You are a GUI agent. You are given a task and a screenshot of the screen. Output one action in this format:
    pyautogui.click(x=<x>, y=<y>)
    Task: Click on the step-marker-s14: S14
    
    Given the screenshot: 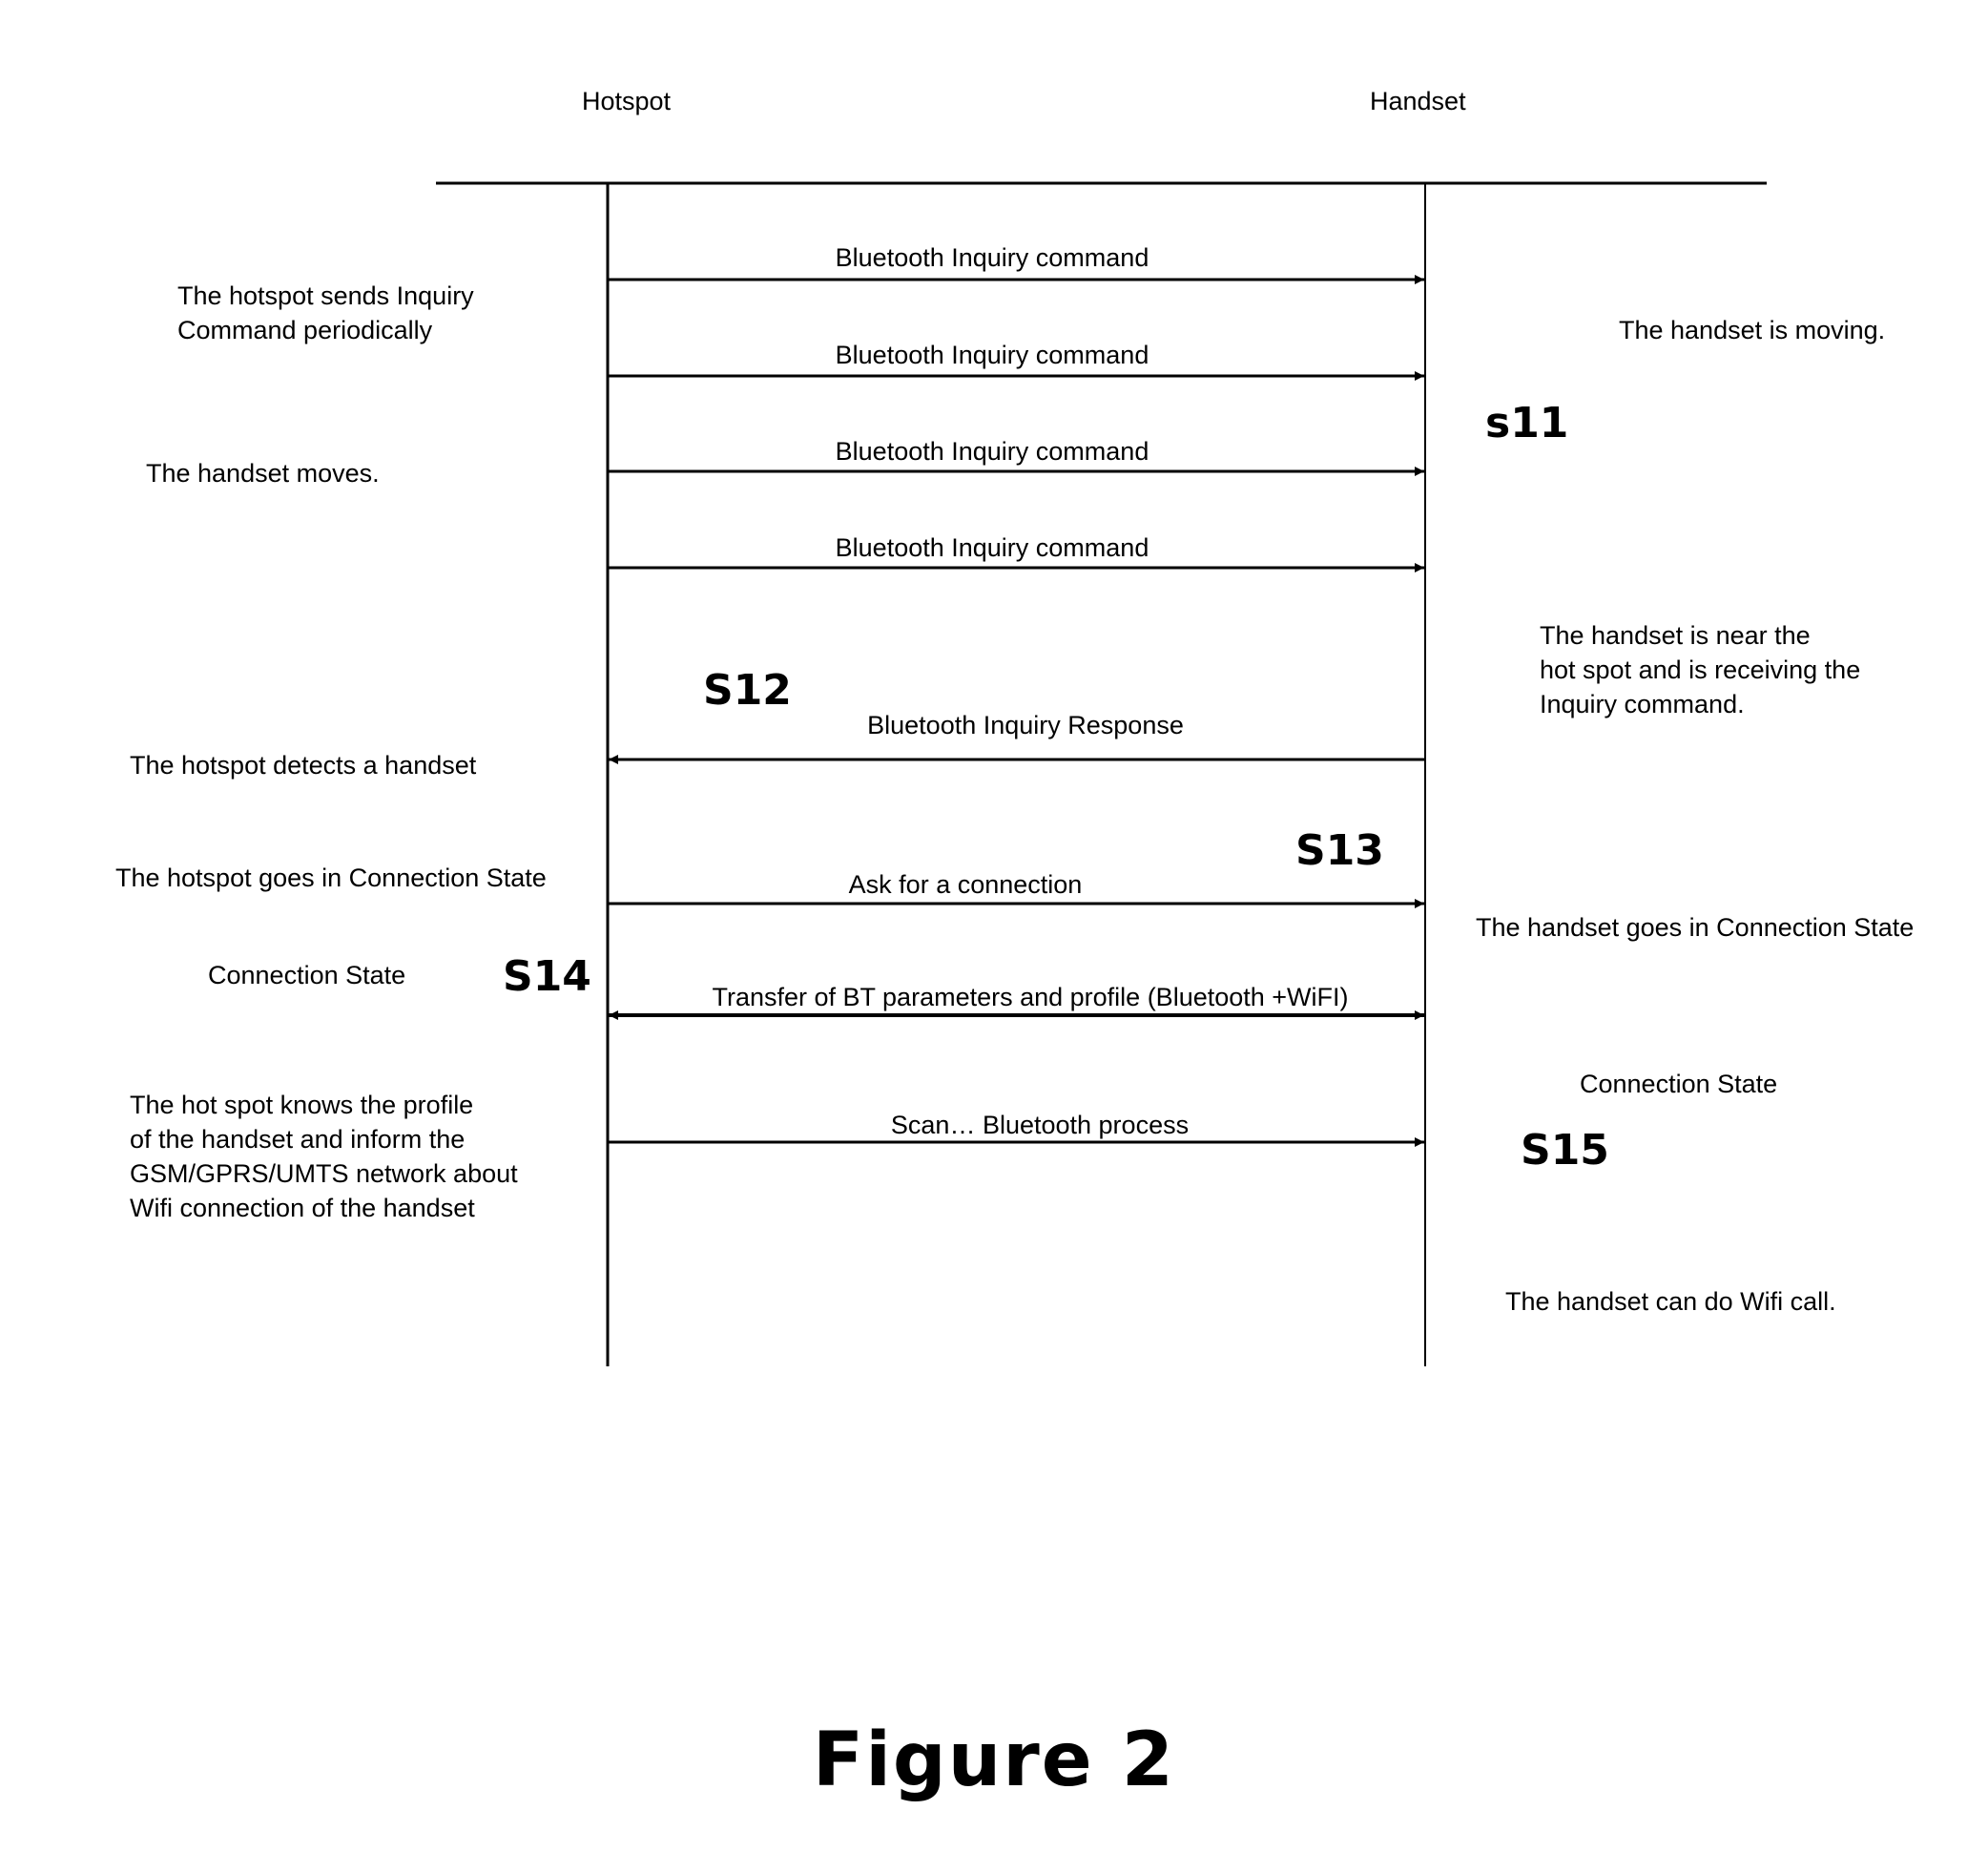 What is the action you would take?
    pyautogui.click(x=547, y=976)
    